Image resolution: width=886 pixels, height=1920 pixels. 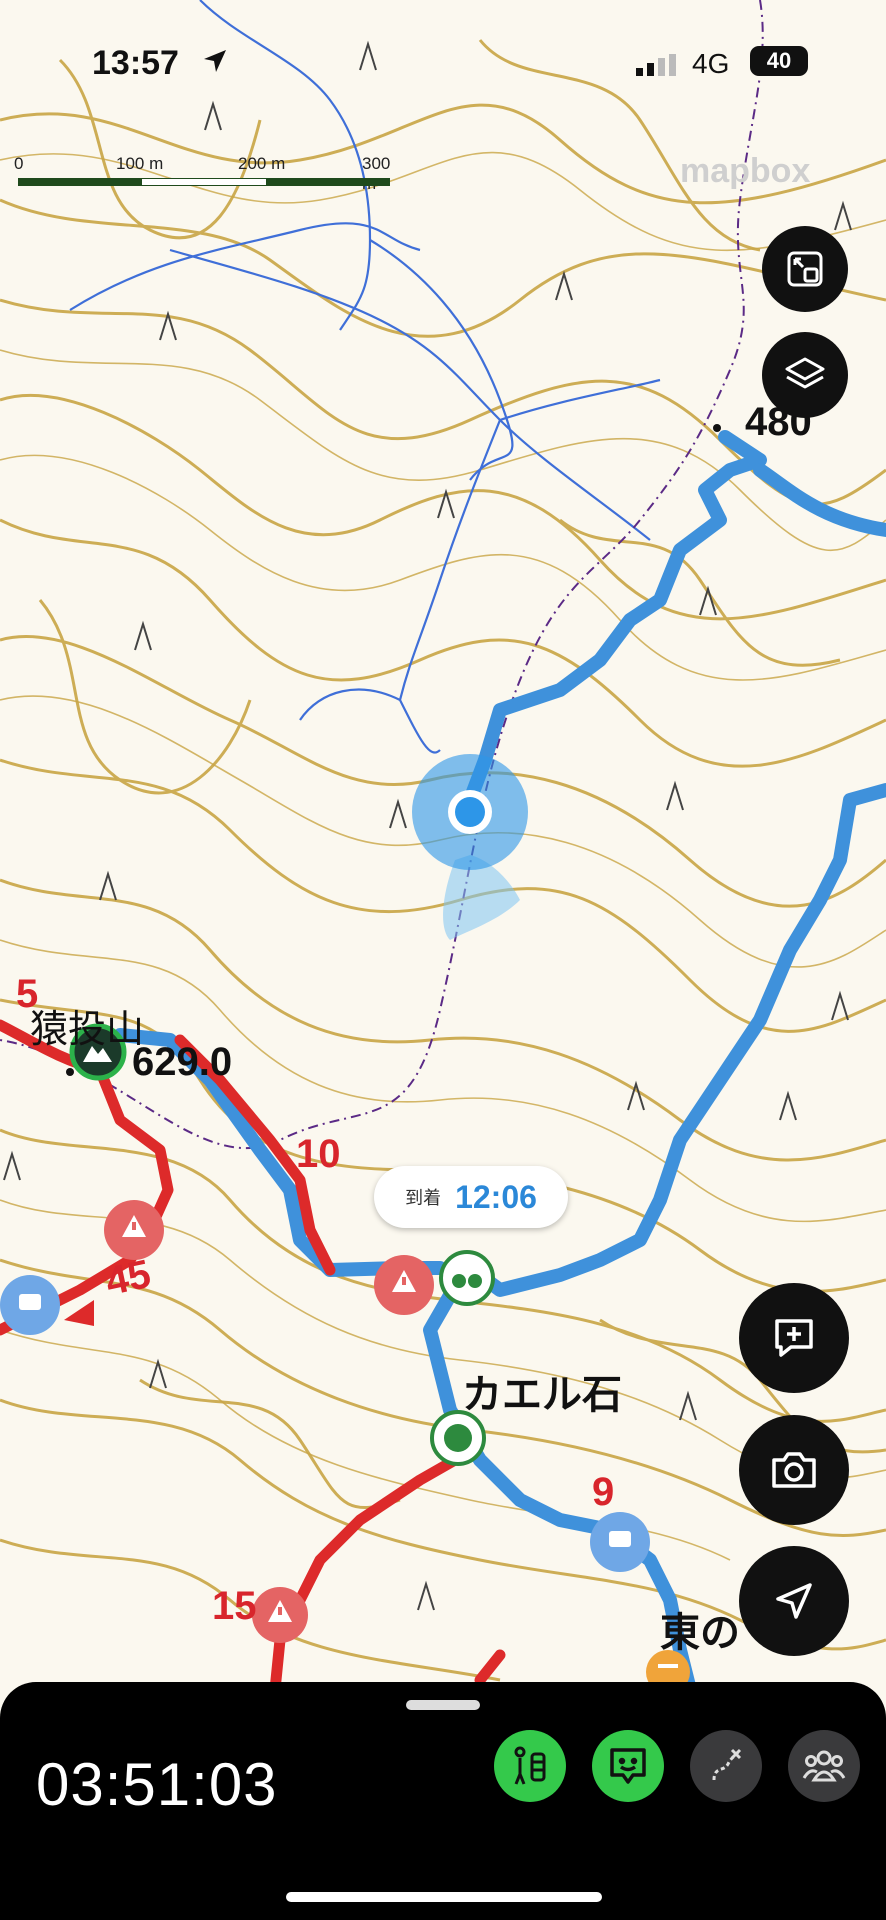 I want to click on hiker-button, so click(x=530, y=1766).